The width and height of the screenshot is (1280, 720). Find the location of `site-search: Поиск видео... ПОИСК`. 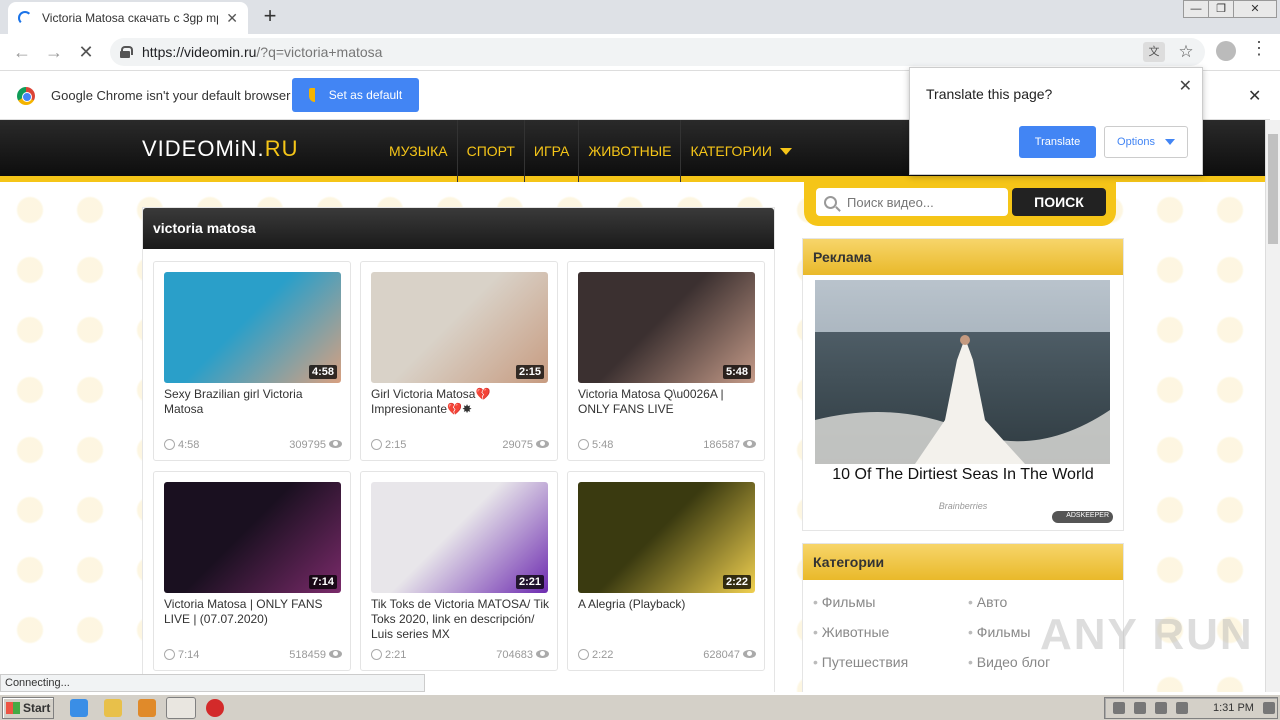

site-search: Поиск видео... ПОИСК is located at coordinates (960, 204).